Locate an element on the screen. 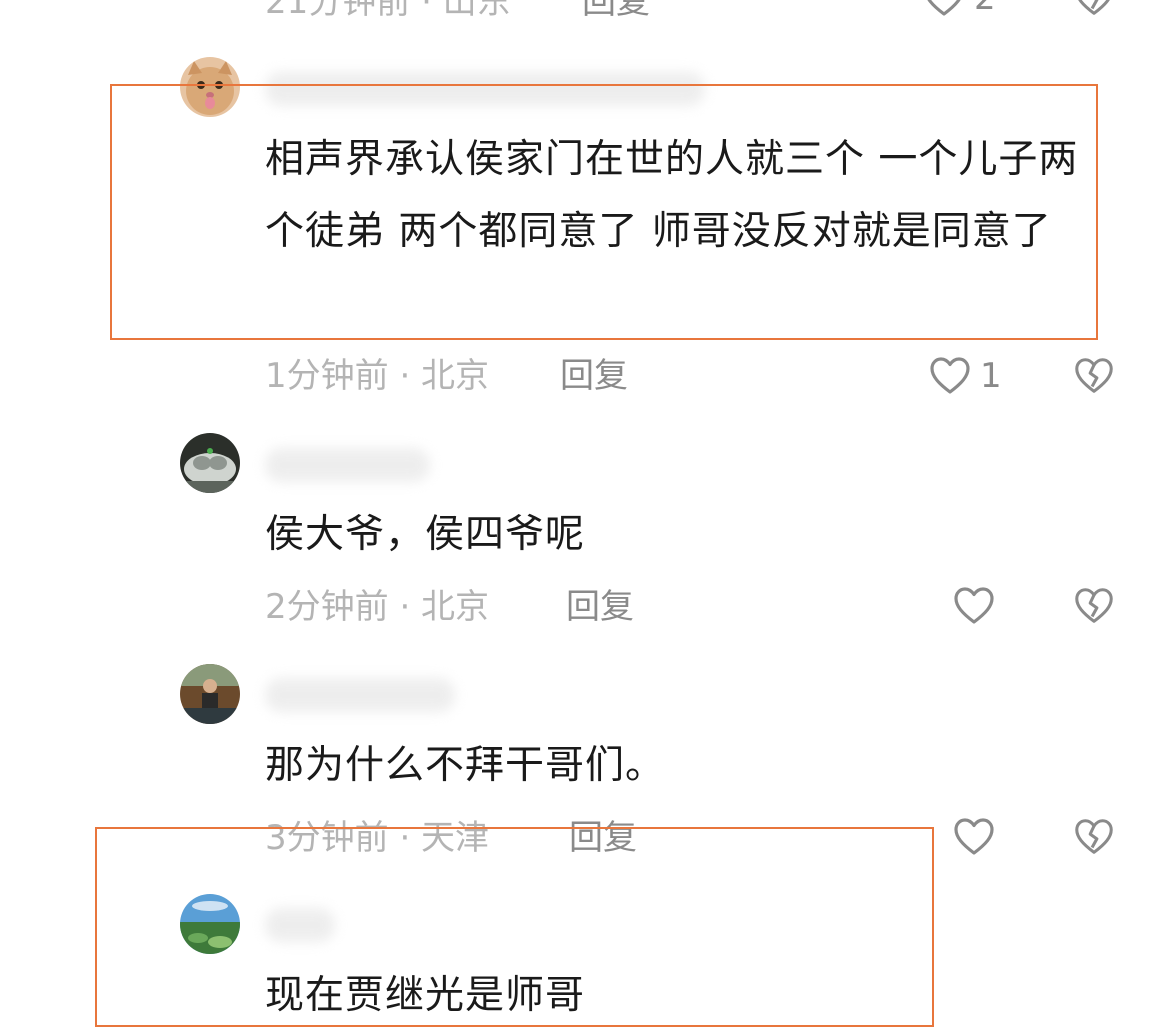  like-button: 1 is located at coordinates (965, 376).